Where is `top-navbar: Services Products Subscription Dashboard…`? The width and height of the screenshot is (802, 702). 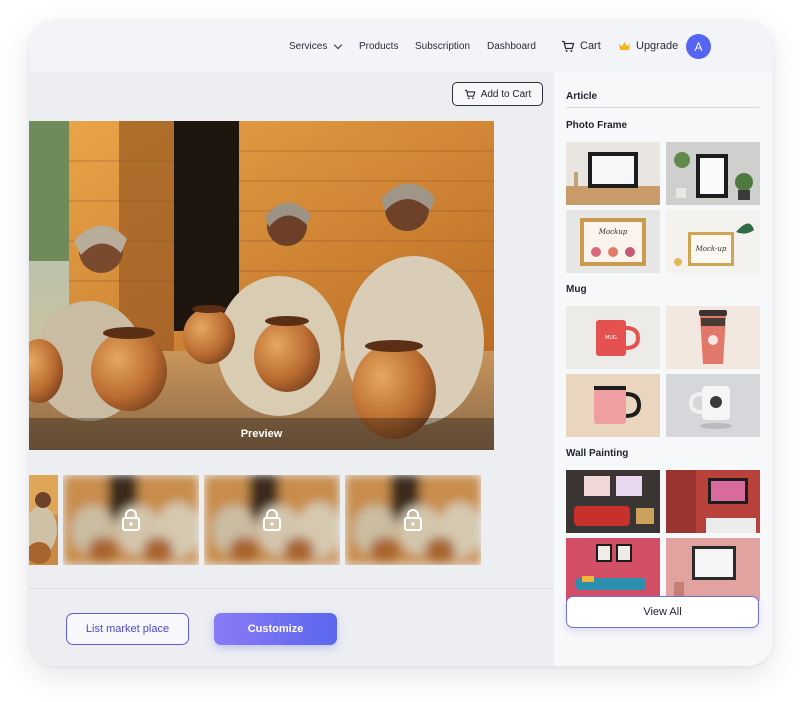 top-navbar: Services Products Subscription Dashboard… is located at coordinates (401, 46).